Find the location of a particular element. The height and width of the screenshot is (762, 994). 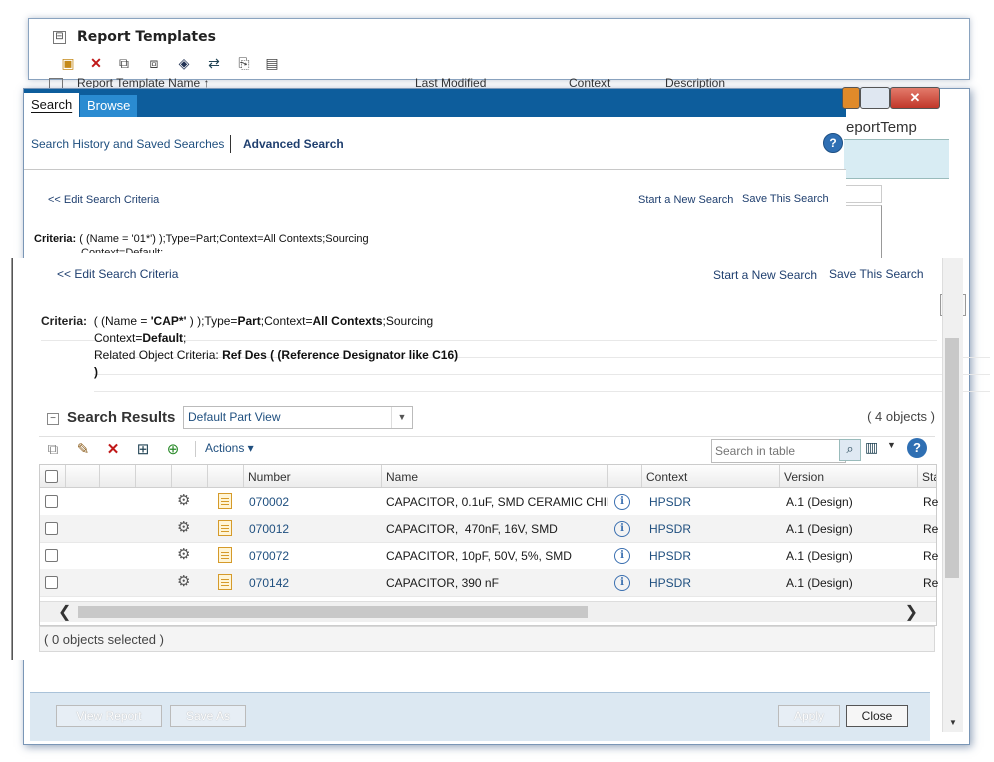

select-all-checkbox is located at coordinates (51, 476).